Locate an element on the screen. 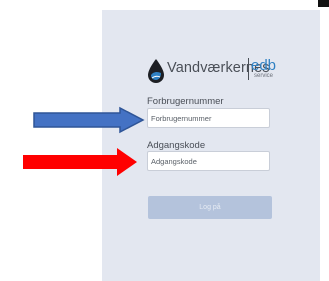 This screenshot has width=329, height=281. consumer-number-input is located at coordinates (208, 118).